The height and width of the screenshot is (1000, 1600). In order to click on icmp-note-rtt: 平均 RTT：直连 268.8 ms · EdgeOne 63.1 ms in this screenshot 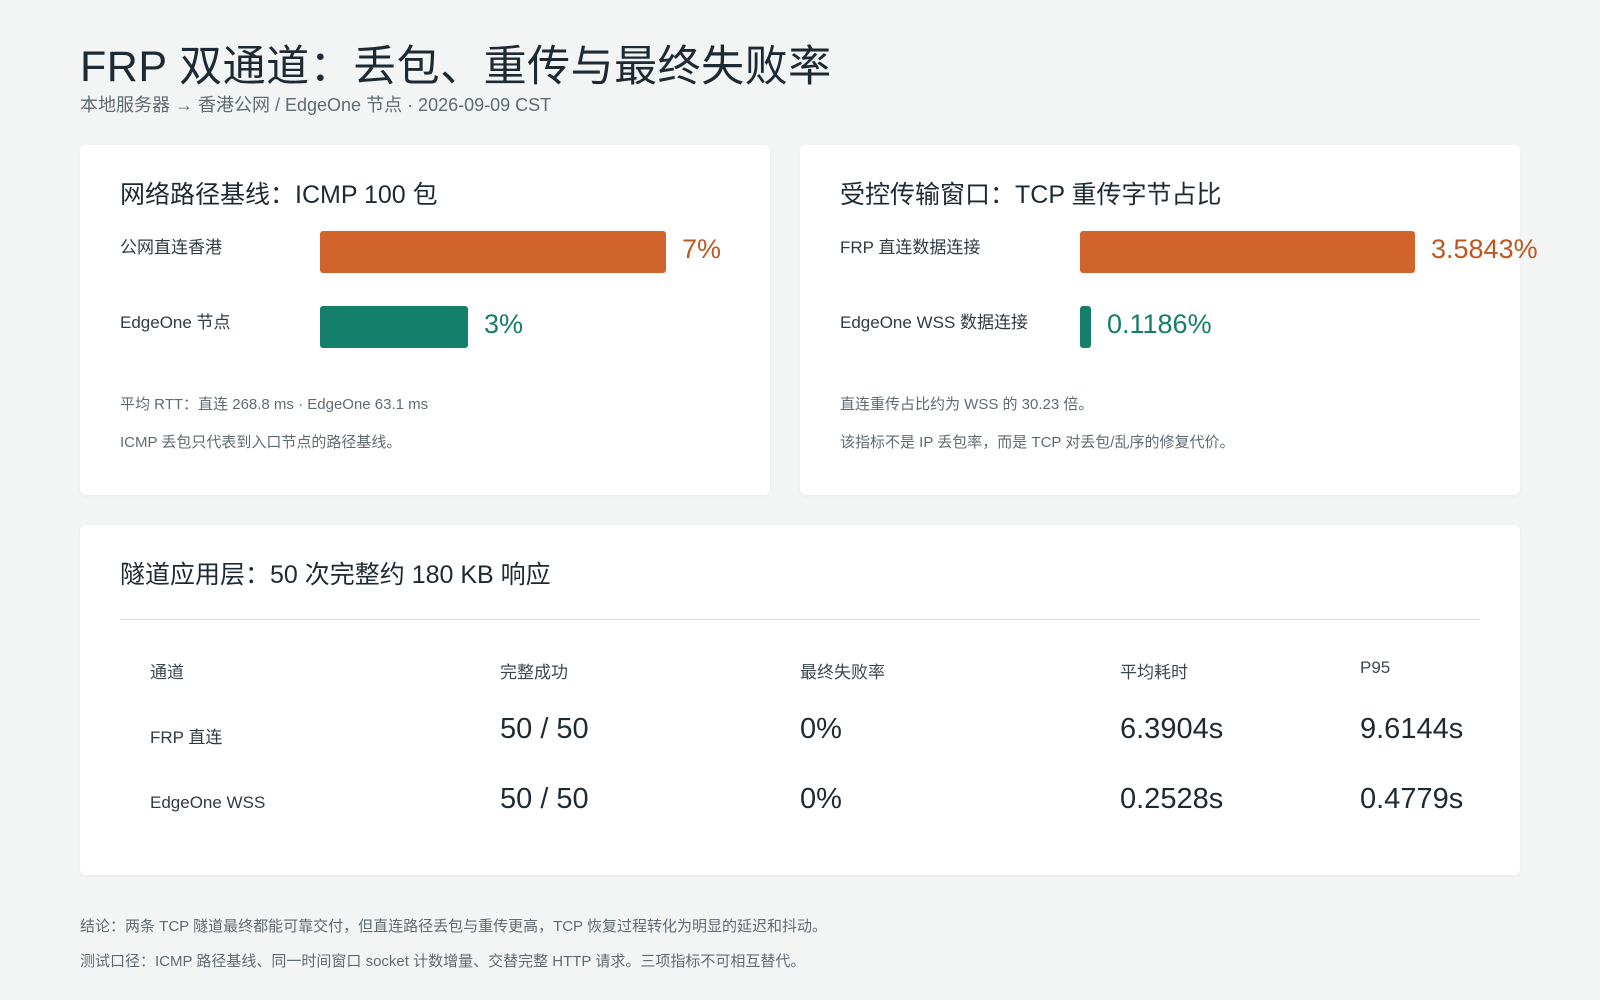, I will do `click(274, 404)`.